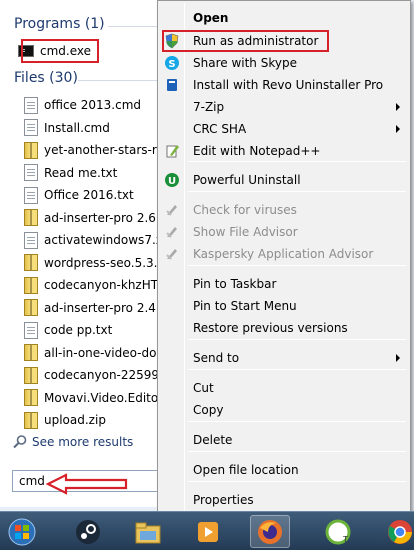 This screenshot has width=414, height=550. Describe the element at coordinates (136, 26) in the screenshot. I see `programs-divider` at that location.